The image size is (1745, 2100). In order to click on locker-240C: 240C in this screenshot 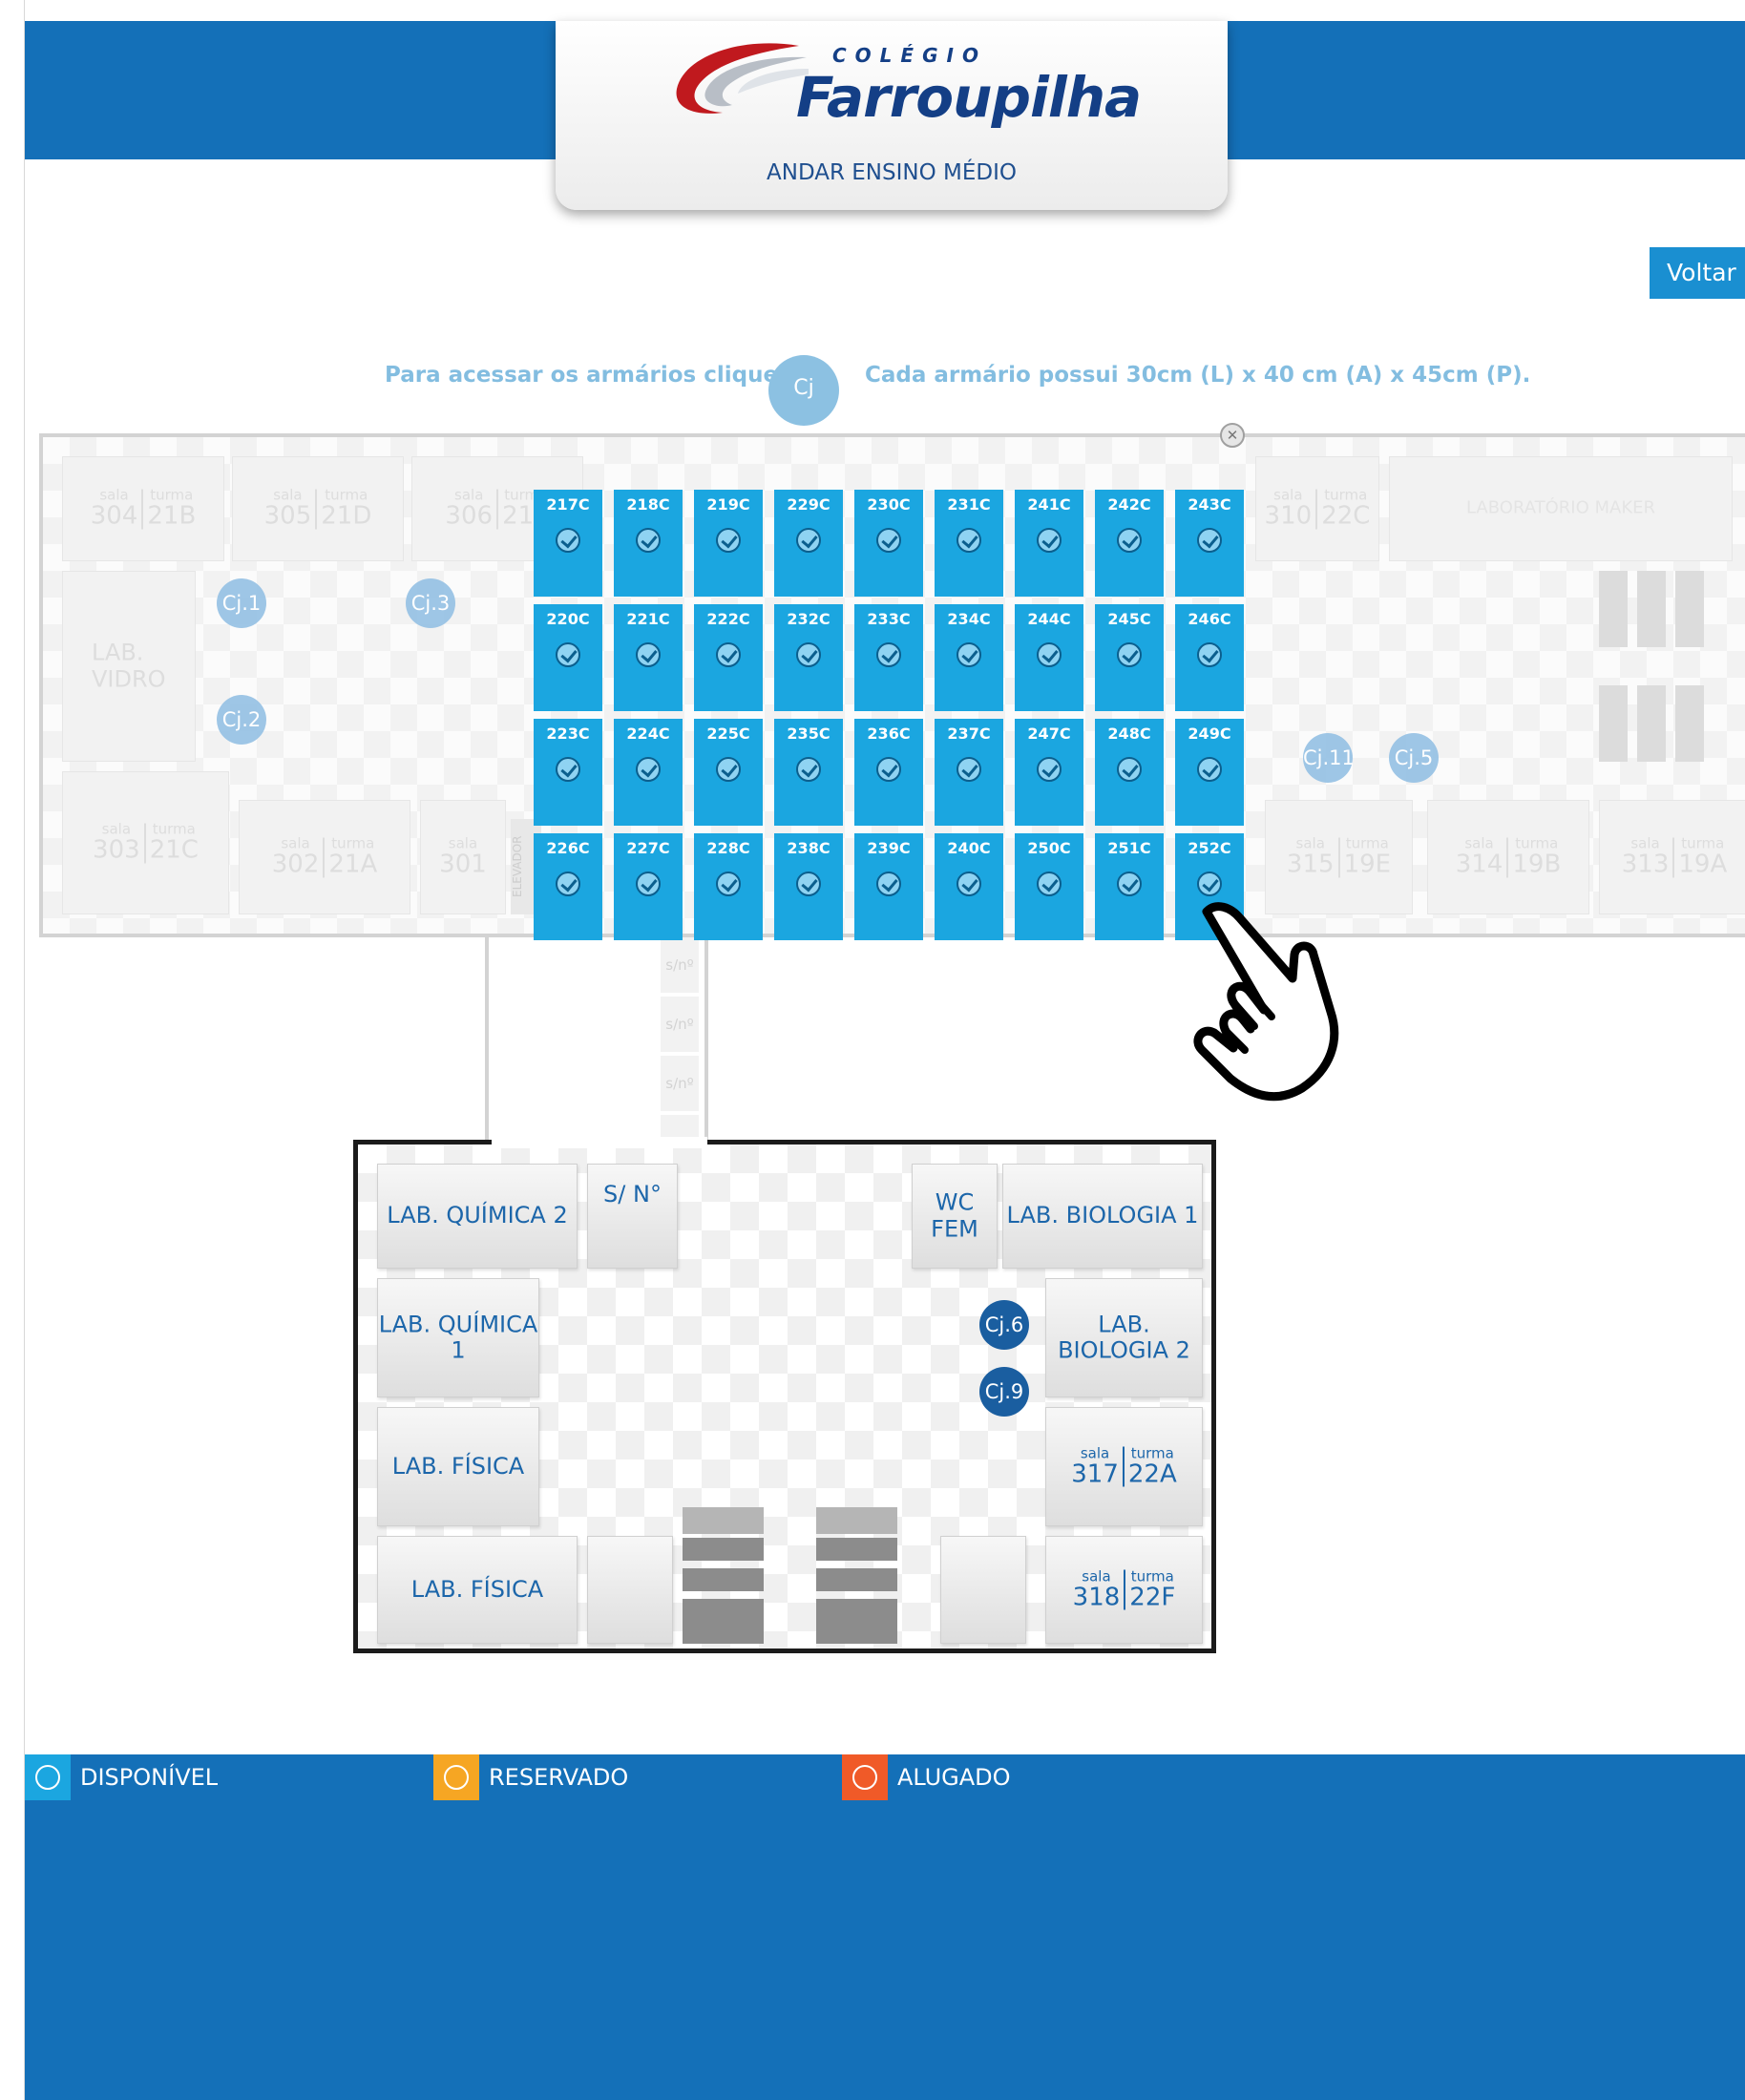, I will do `click(969, 887)`.